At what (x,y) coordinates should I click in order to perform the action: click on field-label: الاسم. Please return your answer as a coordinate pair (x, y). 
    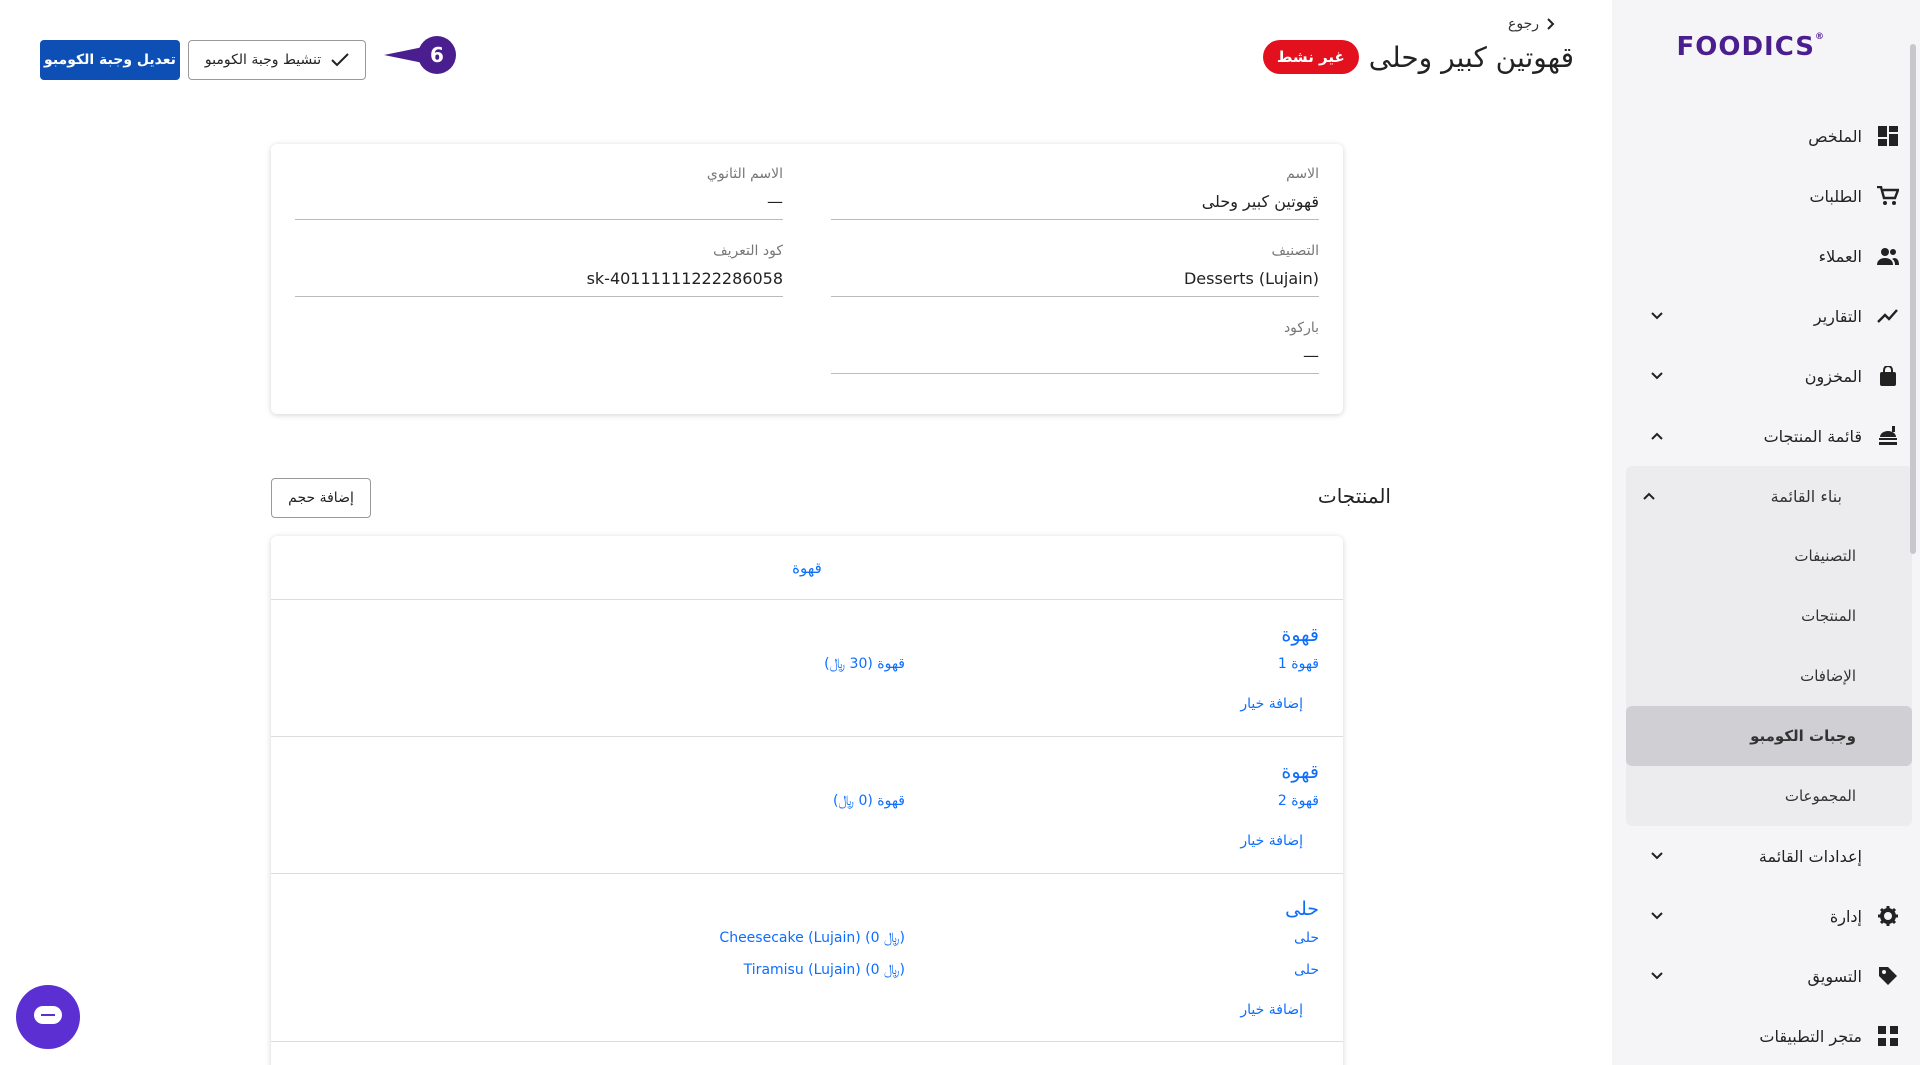
    Looking at the image, I should click on (1302, 174).